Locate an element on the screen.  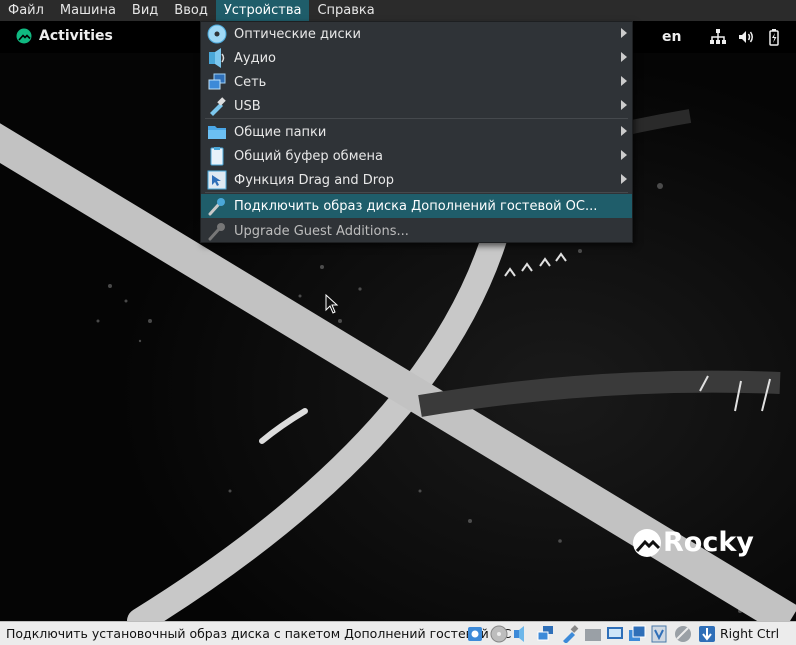
upgrade-guest-additions-icon is located at coordinates (216, 232).